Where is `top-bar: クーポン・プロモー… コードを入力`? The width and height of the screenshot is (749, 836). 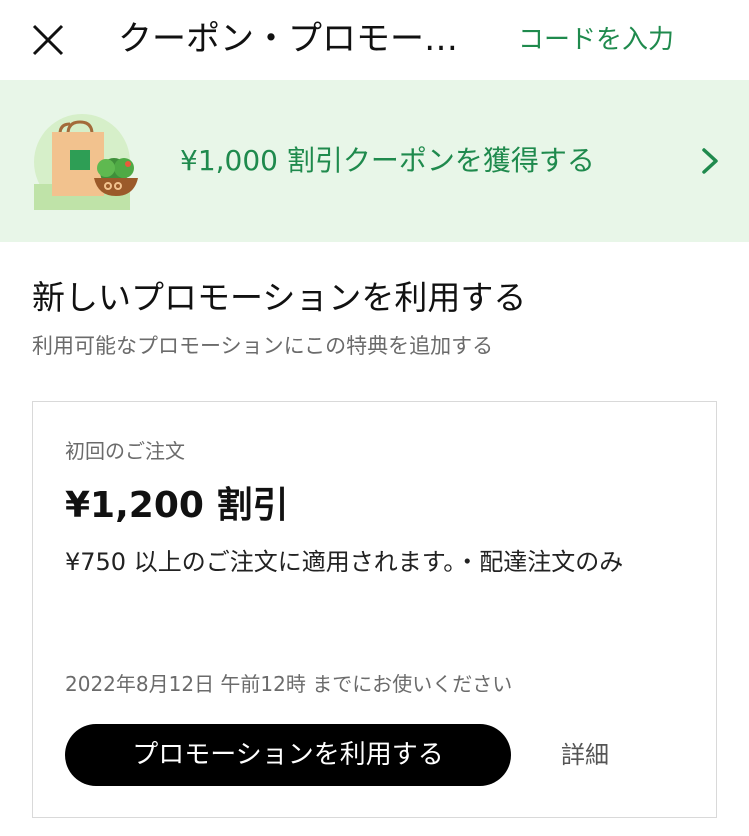 top-bar: クーポン・プロモー… コードを入力 is located at coordinates (374, 40).